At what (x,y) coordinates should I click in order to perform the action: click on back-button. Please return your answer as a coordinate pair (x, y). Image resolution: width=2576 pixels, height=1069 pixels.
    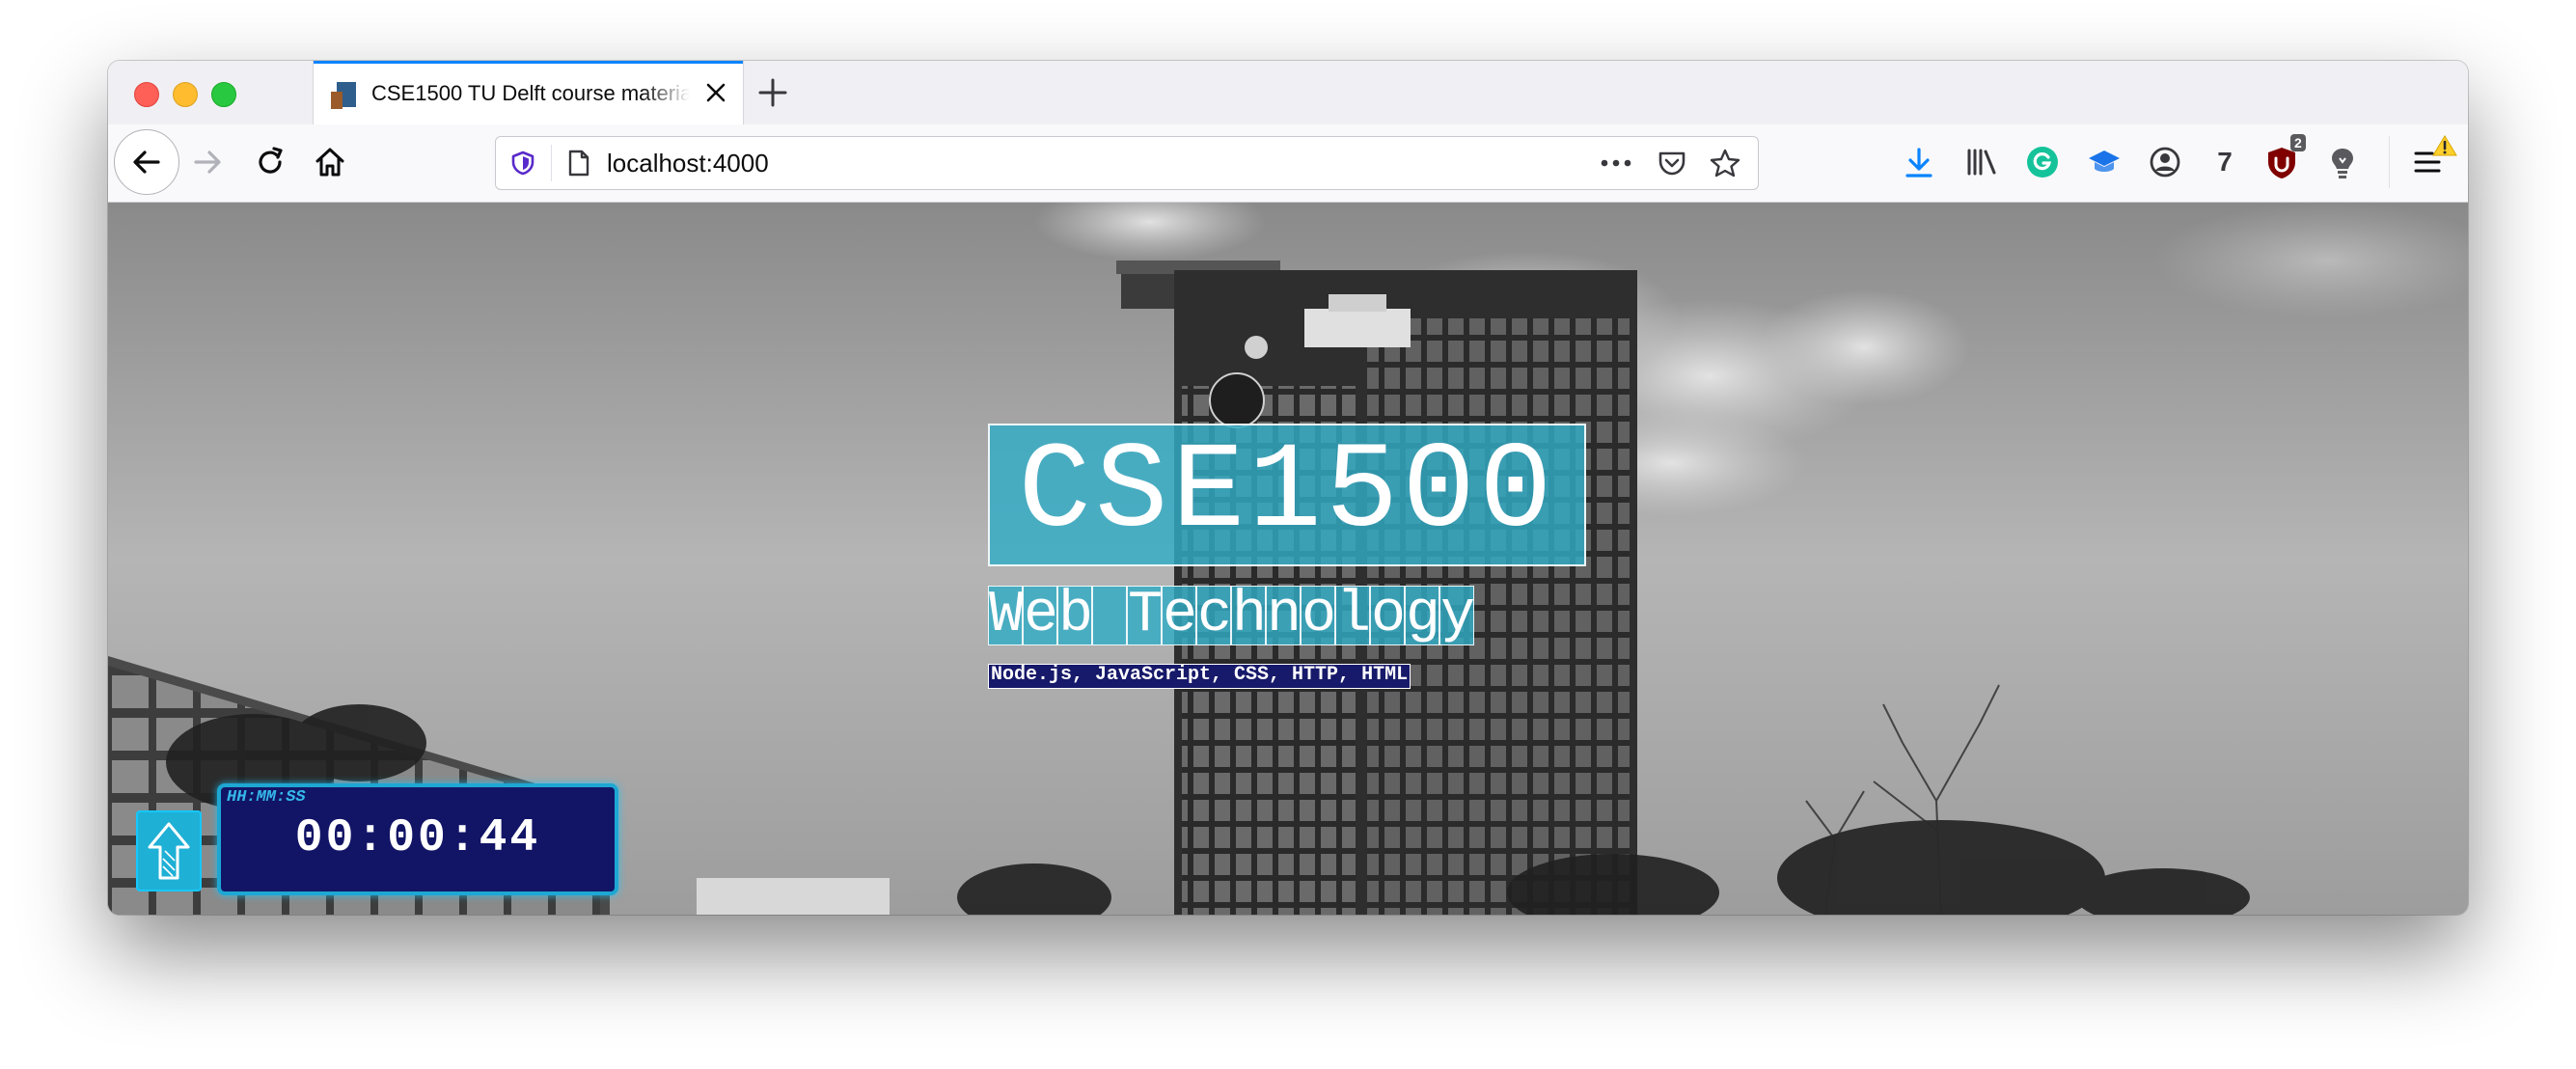
    Looking at the image, I should click on (146, 162).